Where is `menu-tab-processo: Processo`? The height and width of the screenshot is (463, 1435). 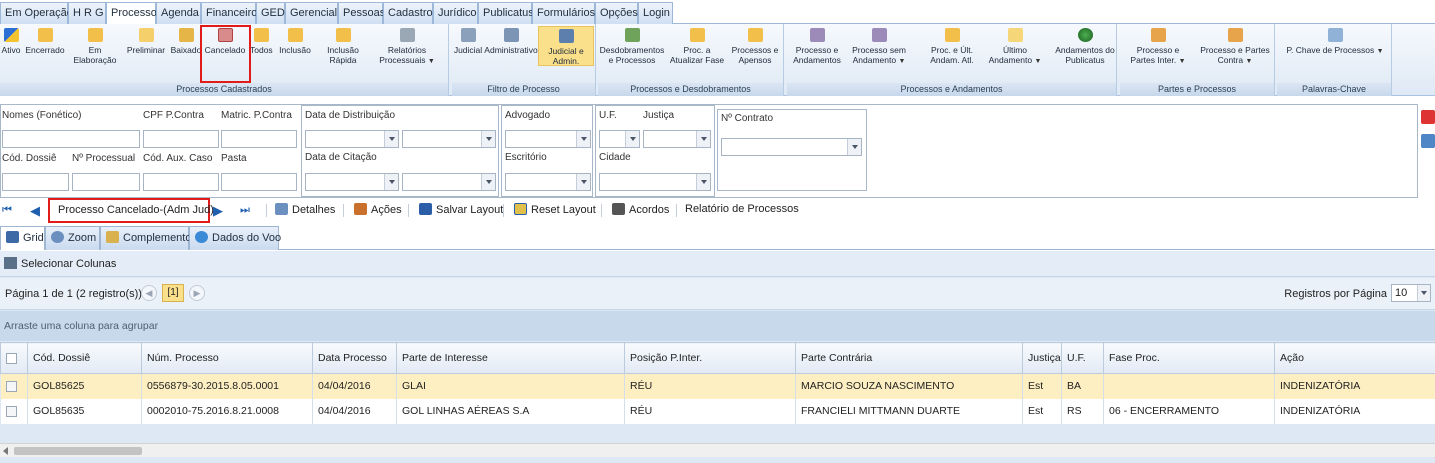 menu-tab-processo: Processo is located at coordinates (131, 13).